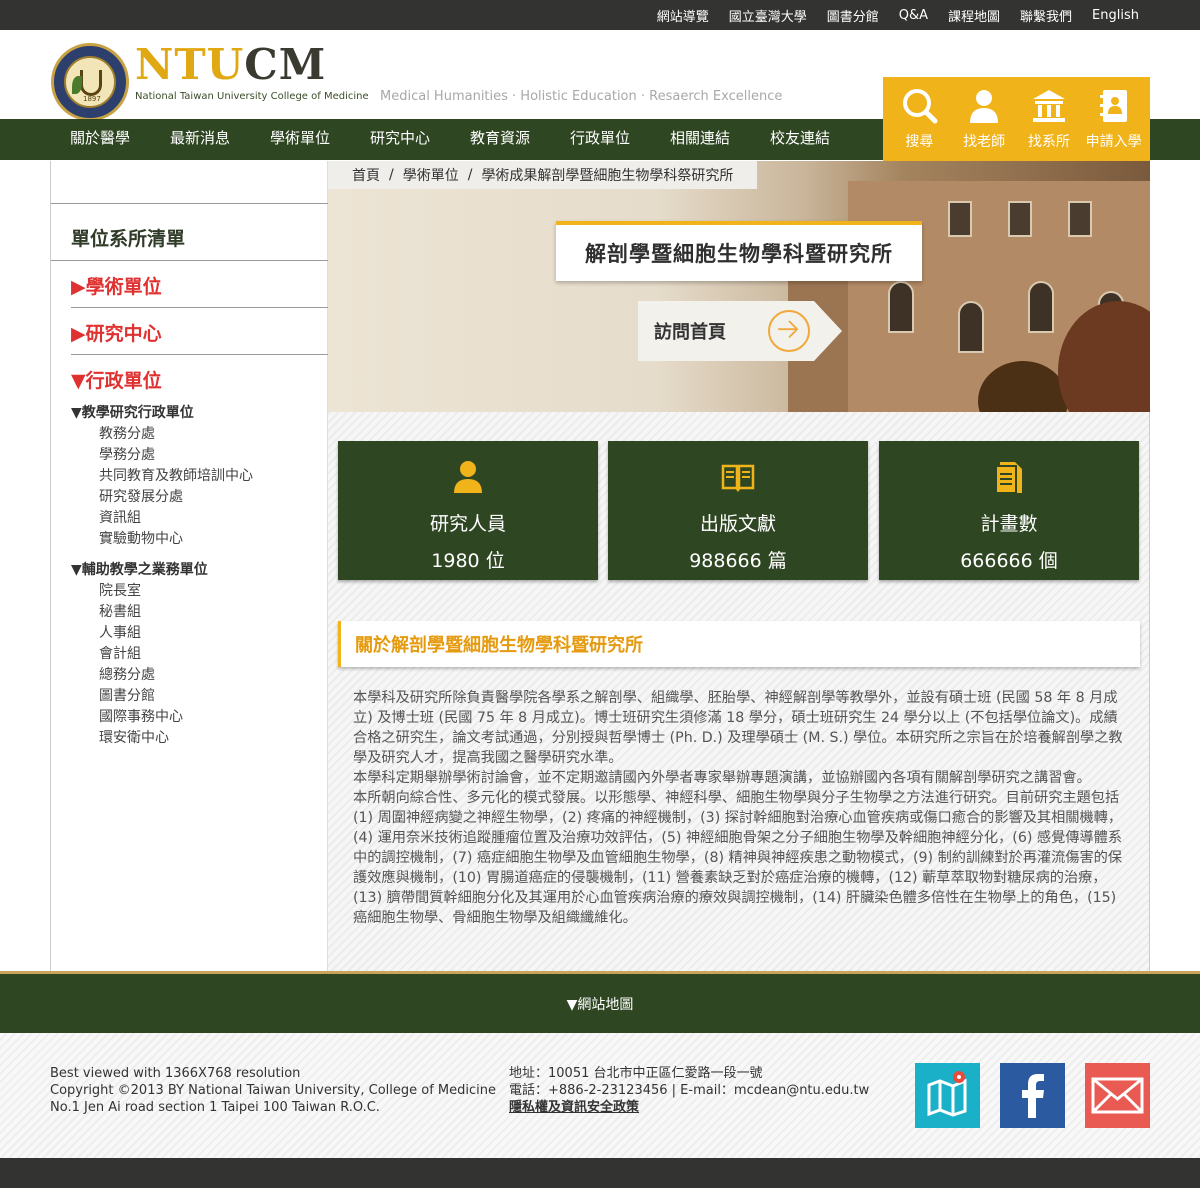 The height and width of the screenshot is (1188, 1200). I want to click on book-icon, so click(738, 478).